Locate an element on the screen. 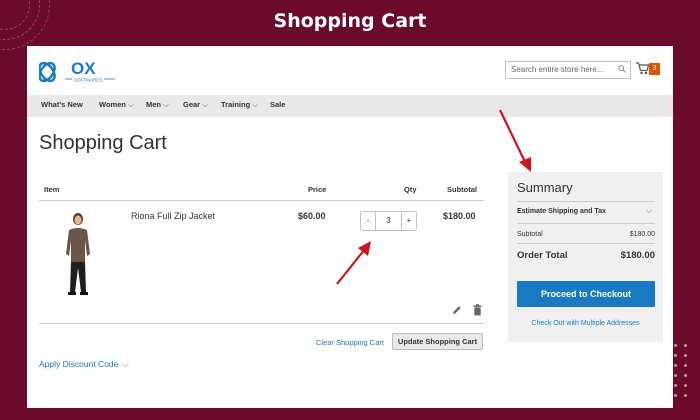  logo-subtext: SOFTWARES is located at coordinates (88, 80).